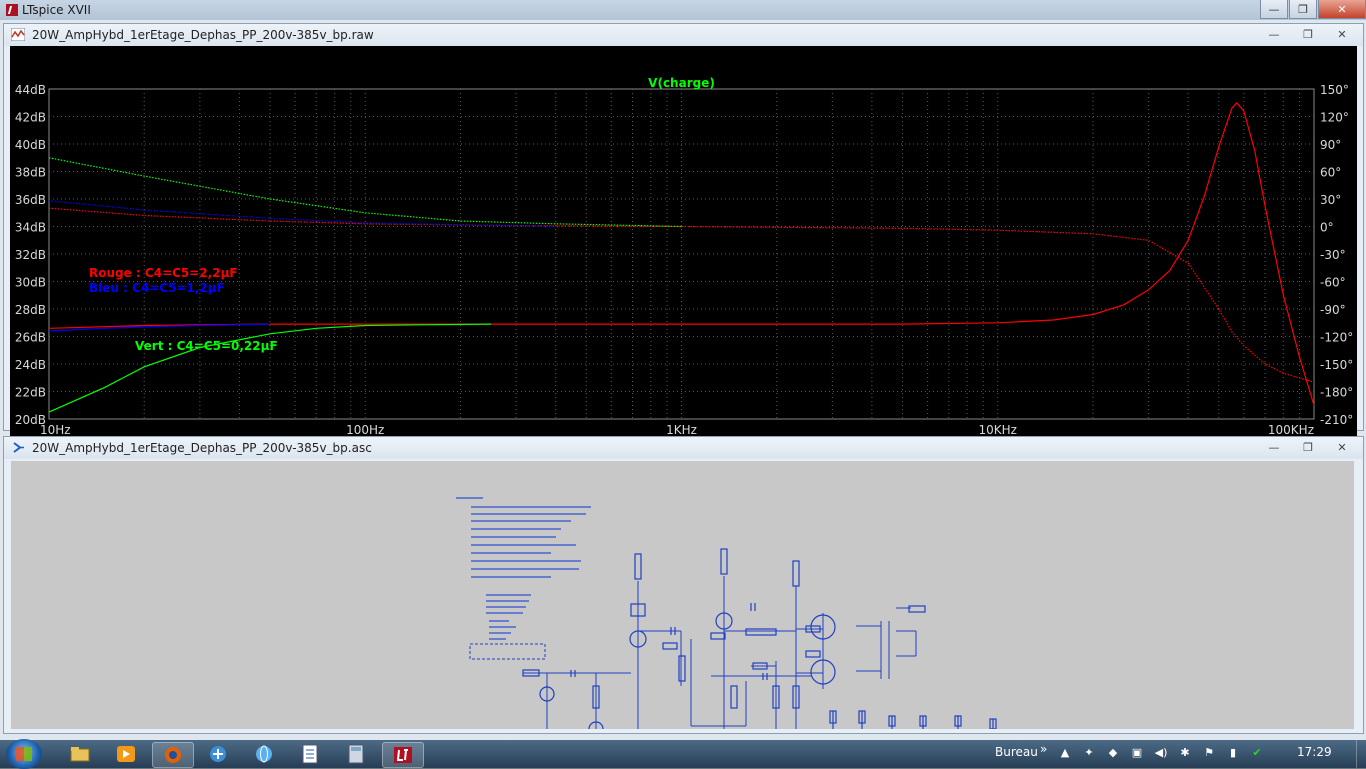 Image resolution: width=1366 pixels, height=769 pixels. Describe the element at coordinates (1334, 90) in the screenshot. I see `y-right-tick-label: 150°` at that location.